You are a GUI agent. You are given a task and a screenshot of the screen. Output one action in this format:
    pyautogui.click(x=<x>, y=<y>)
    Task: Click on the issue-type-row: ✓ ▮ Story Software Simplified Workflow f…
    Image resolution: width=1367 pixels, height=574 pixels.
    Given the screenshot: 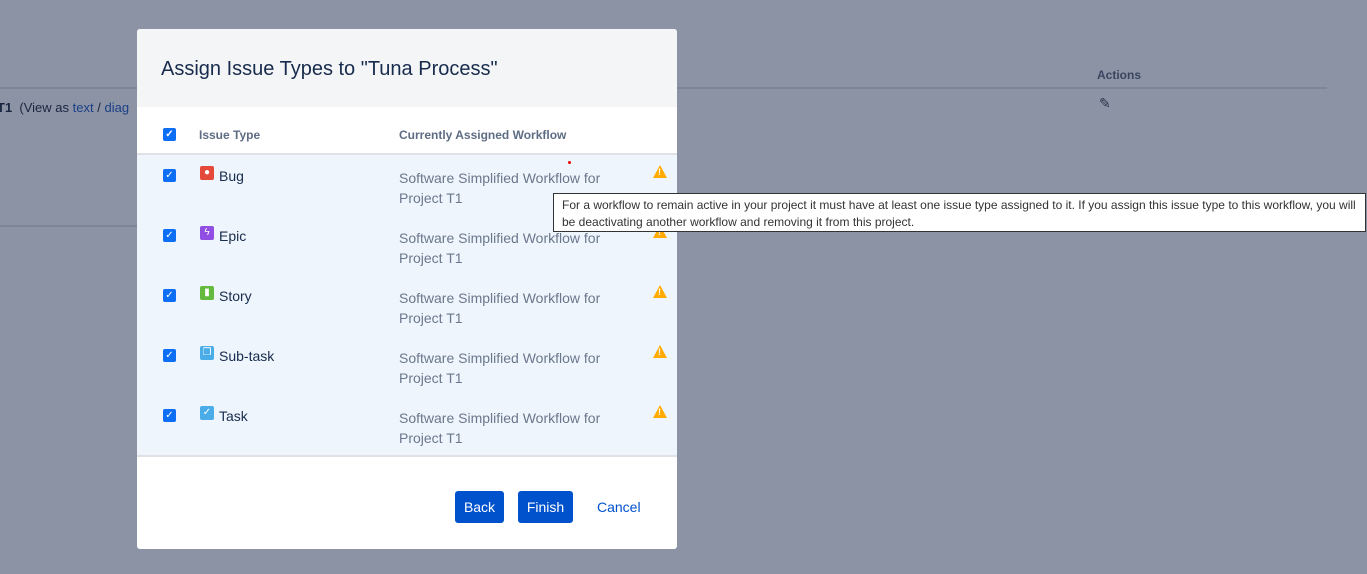 What is the action you would take?
    pyautogui.click(x=407, y=305)
    